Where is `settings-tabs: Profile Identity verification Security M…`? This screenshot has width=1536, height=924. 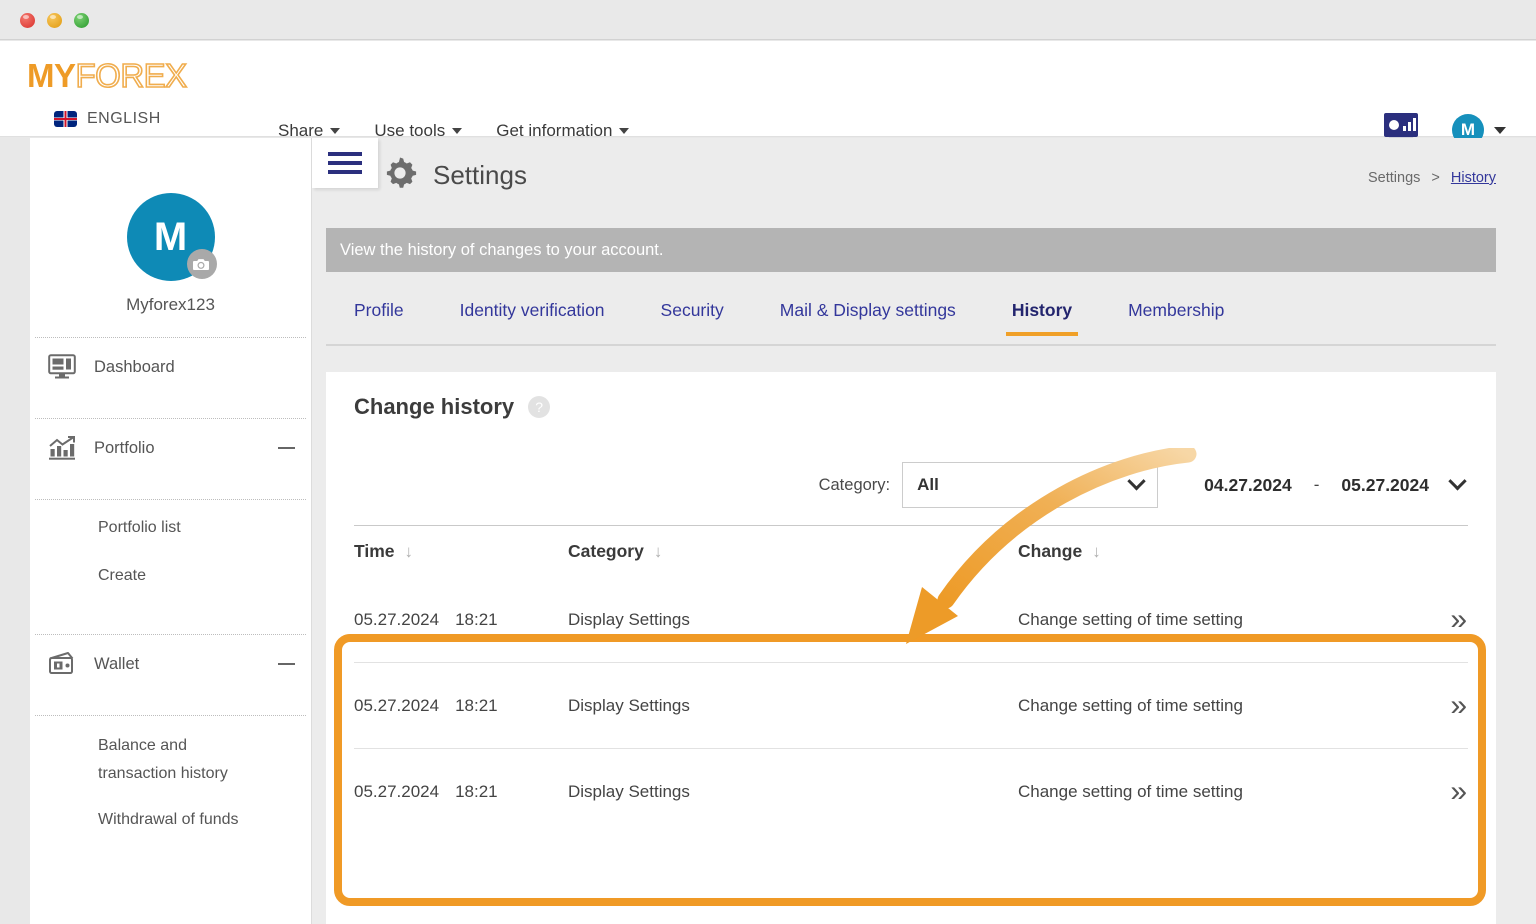 settings-tabs: Profile Identity verification Security M… is located at coordinates (911, 323).